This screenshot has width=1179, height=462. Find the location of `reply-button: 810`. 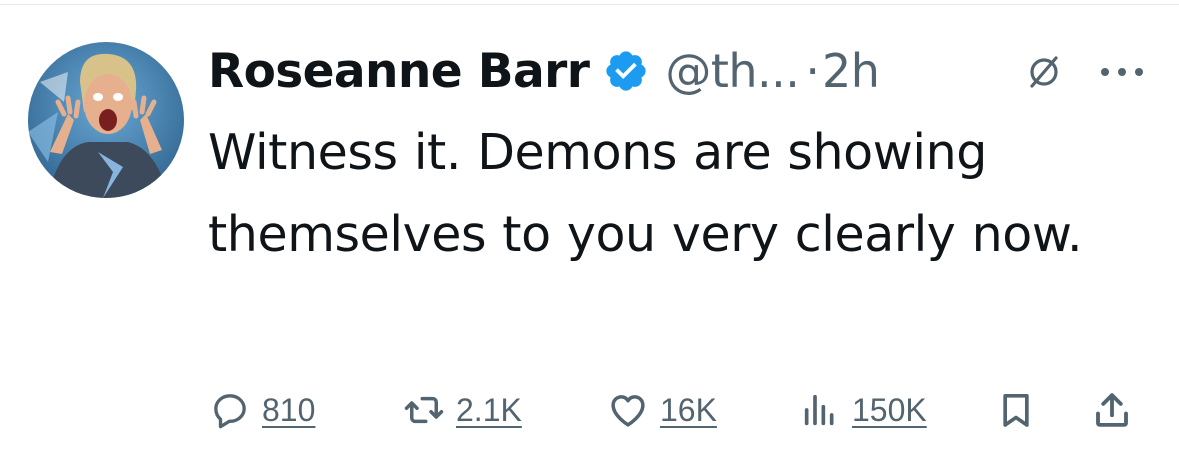

reply-button: 810 is located at coordinates (261, 410).